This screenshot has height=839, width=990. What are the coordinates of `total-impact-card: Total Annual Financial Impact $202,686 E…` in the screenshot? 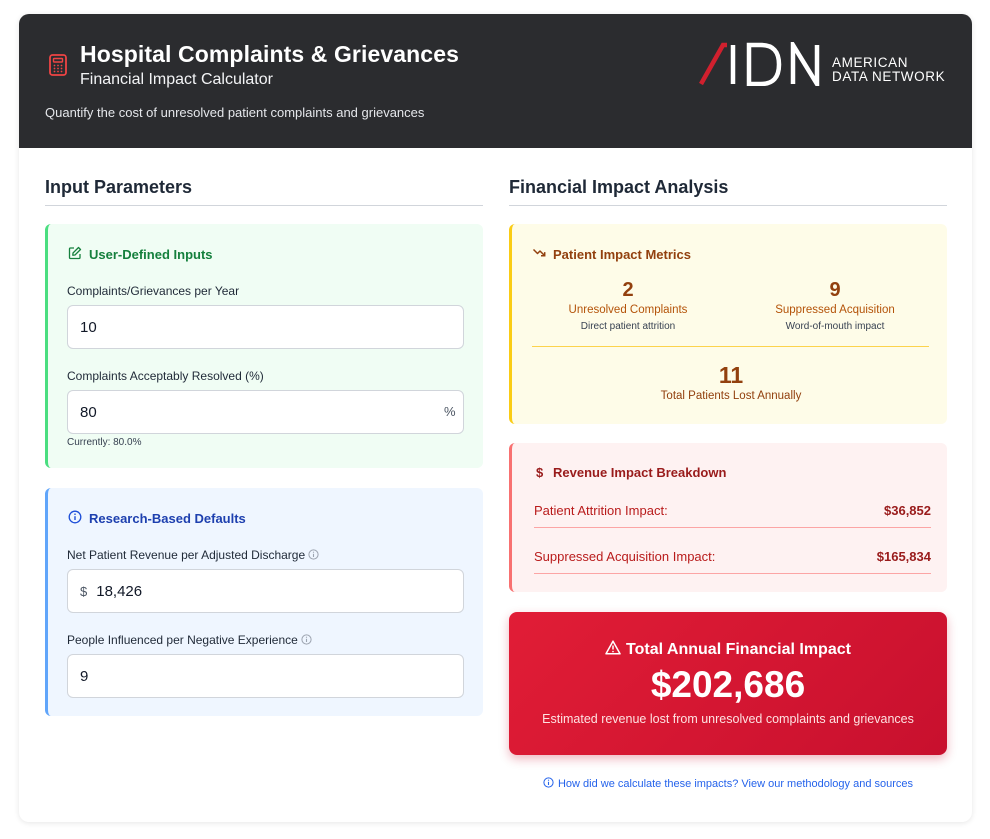 It's located at (728, 683).